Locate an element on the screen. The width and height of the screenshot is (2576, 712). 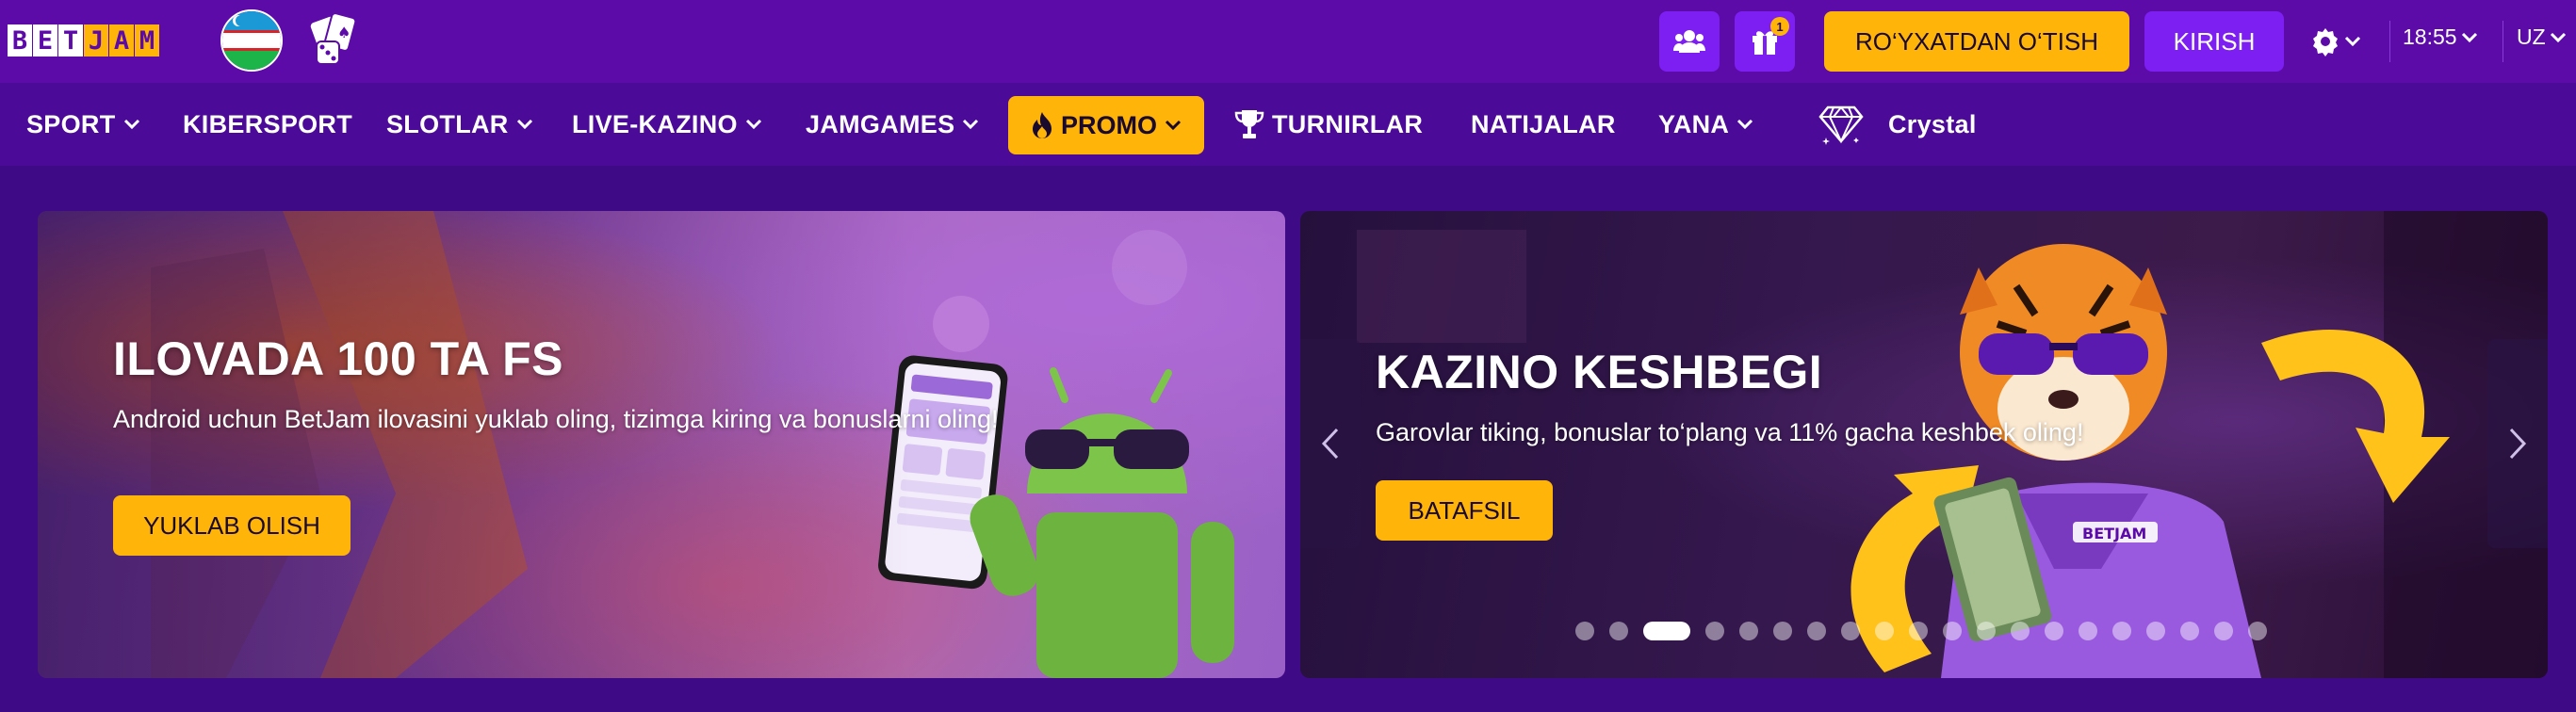
chevron-left-icon is located at coordinates (1330, 444).